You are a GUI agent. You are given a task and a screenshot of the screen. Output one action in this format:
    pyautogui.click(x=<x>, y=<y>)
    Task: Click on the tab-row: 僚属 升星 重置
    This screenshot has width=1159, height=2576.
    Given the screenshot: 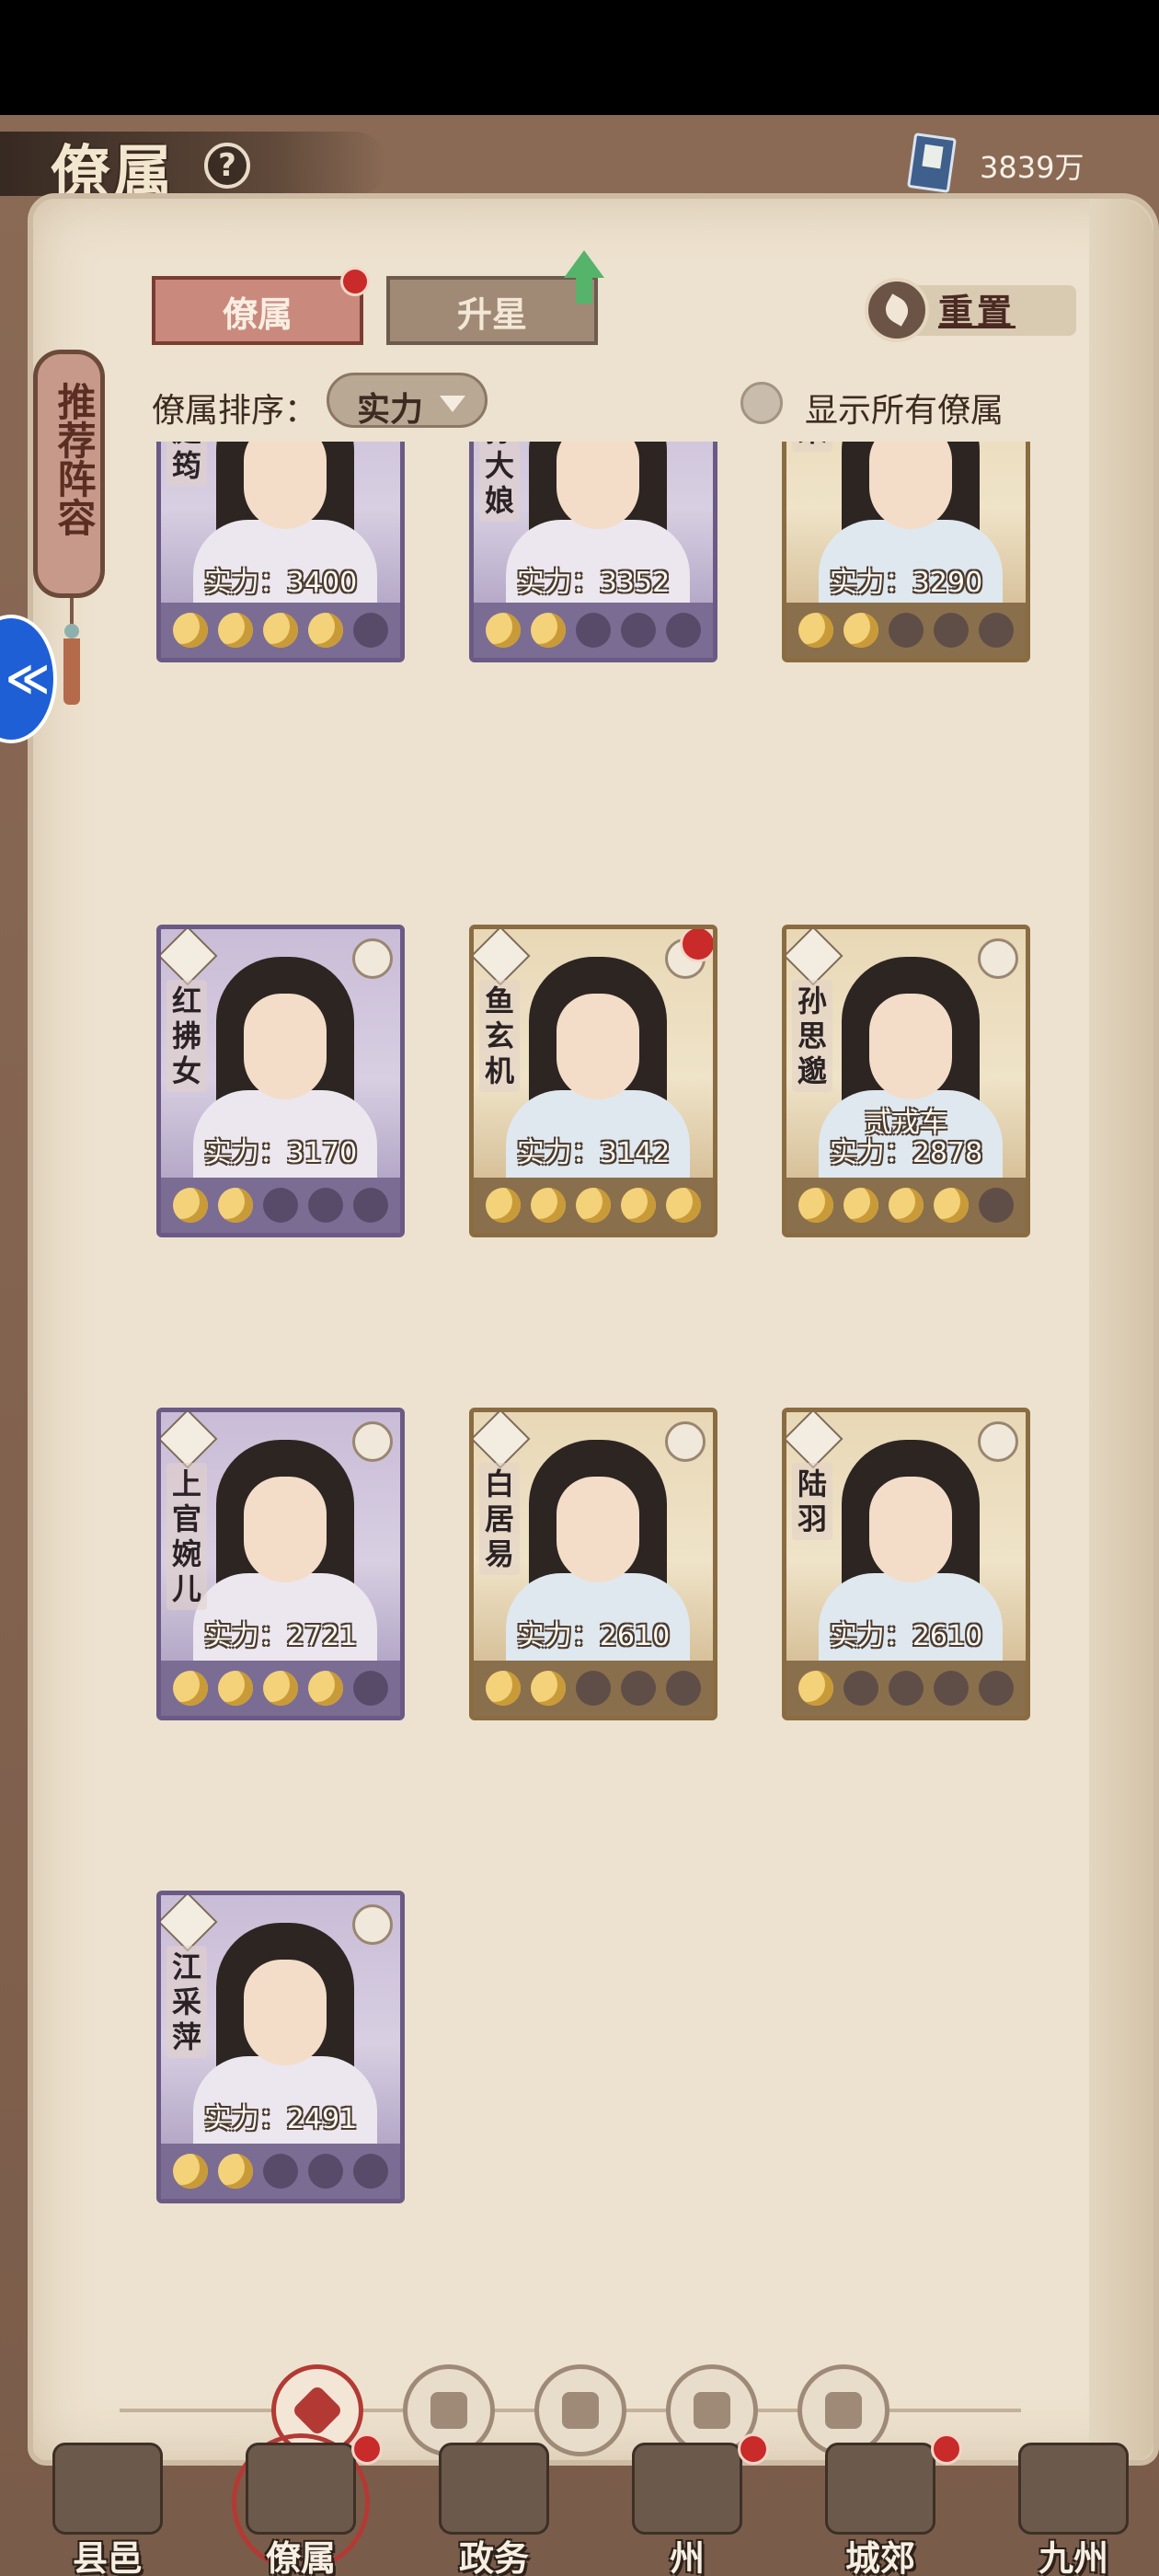 What is the action you would take?
    pyautogui.click(x=614, y=300)
    